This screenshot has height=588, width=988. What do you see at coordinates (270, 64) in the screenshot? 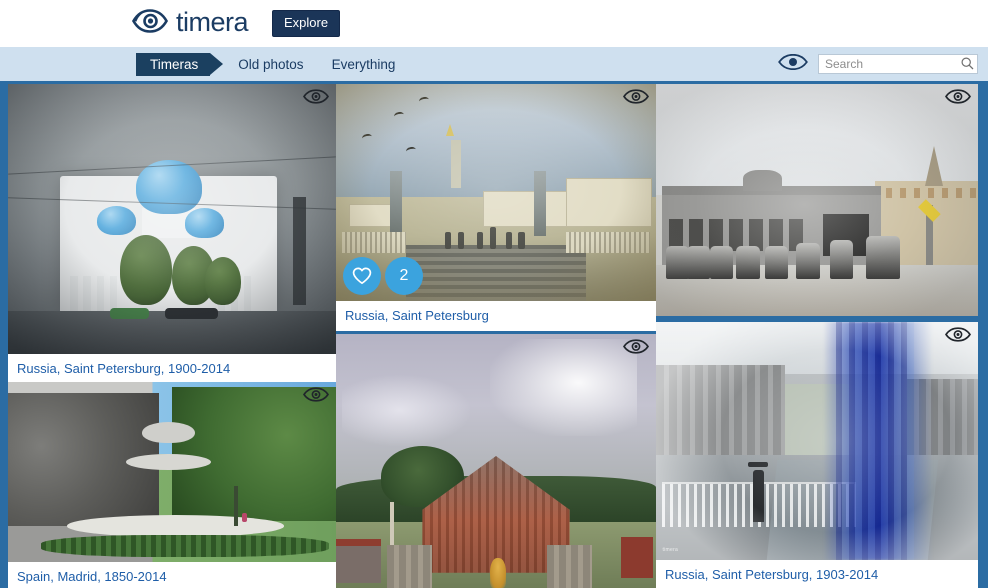
I see `tab-old-photos: Old photos` at bounding box center [270, 64].